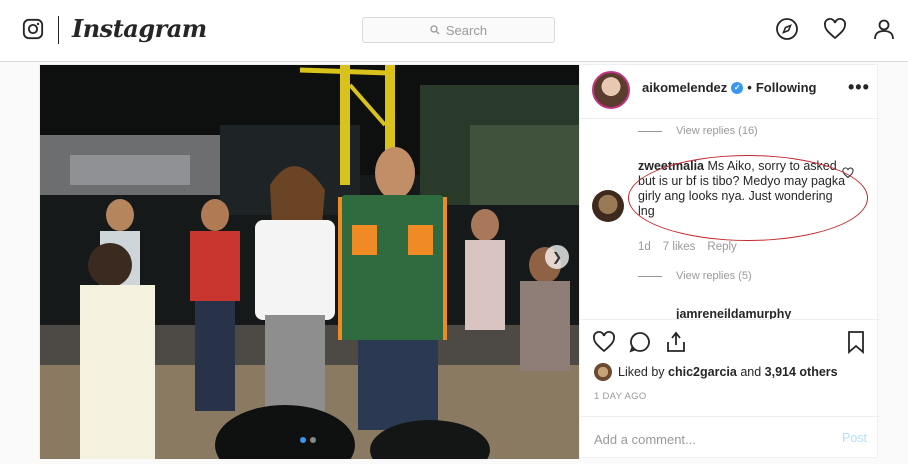 This screenshot has width=908, height=464. What do you see at coordinates (603, 372) in the screenshot?
I see `liker-avatar` at bounding box center [603, 372].